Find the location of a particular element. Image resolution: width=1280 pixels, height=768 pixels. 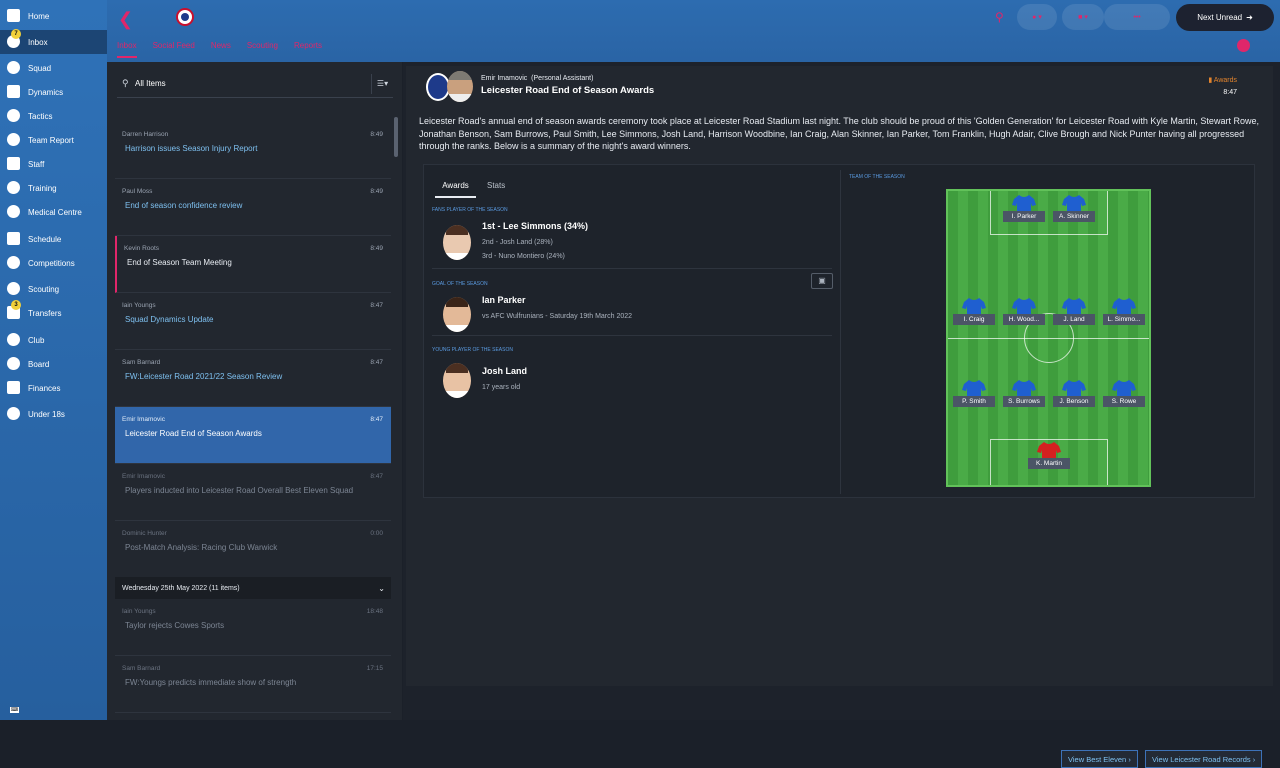

message-title: Leicester Road End of Season Awards is located at coordinates (568, 90).